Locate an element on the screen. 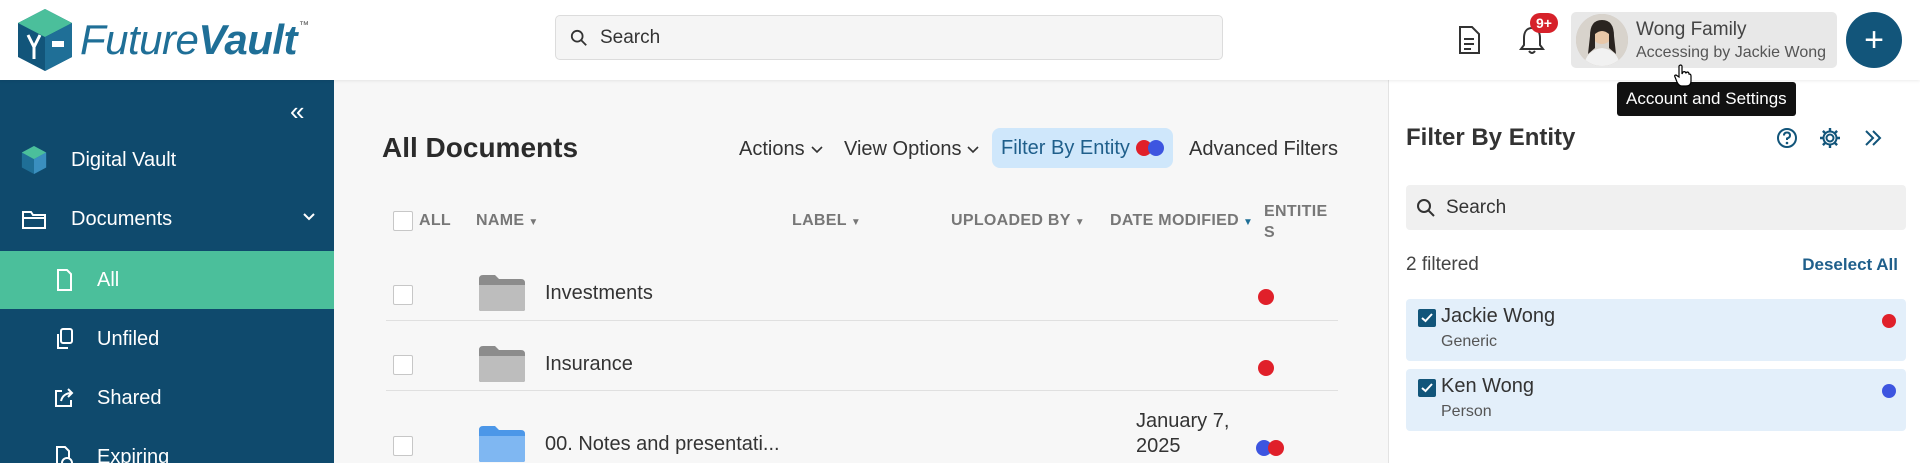 The image size is (1920, 463). plus-icon: + is located at coordinates (1874, 39).